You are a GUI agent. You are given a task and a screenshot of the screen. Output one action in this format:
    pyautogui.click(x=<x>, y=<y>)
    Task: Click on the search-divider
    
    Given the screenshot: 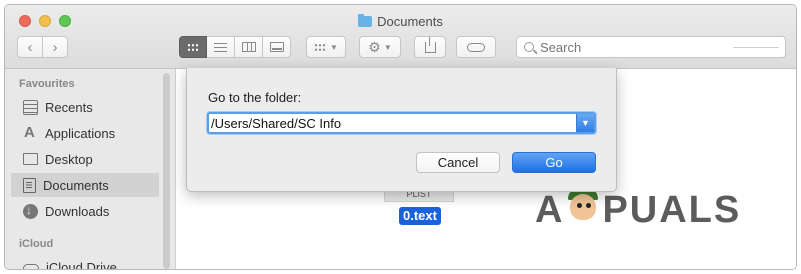 What is the action you would take?
    pyautogui.click(x=756, y=47)
    